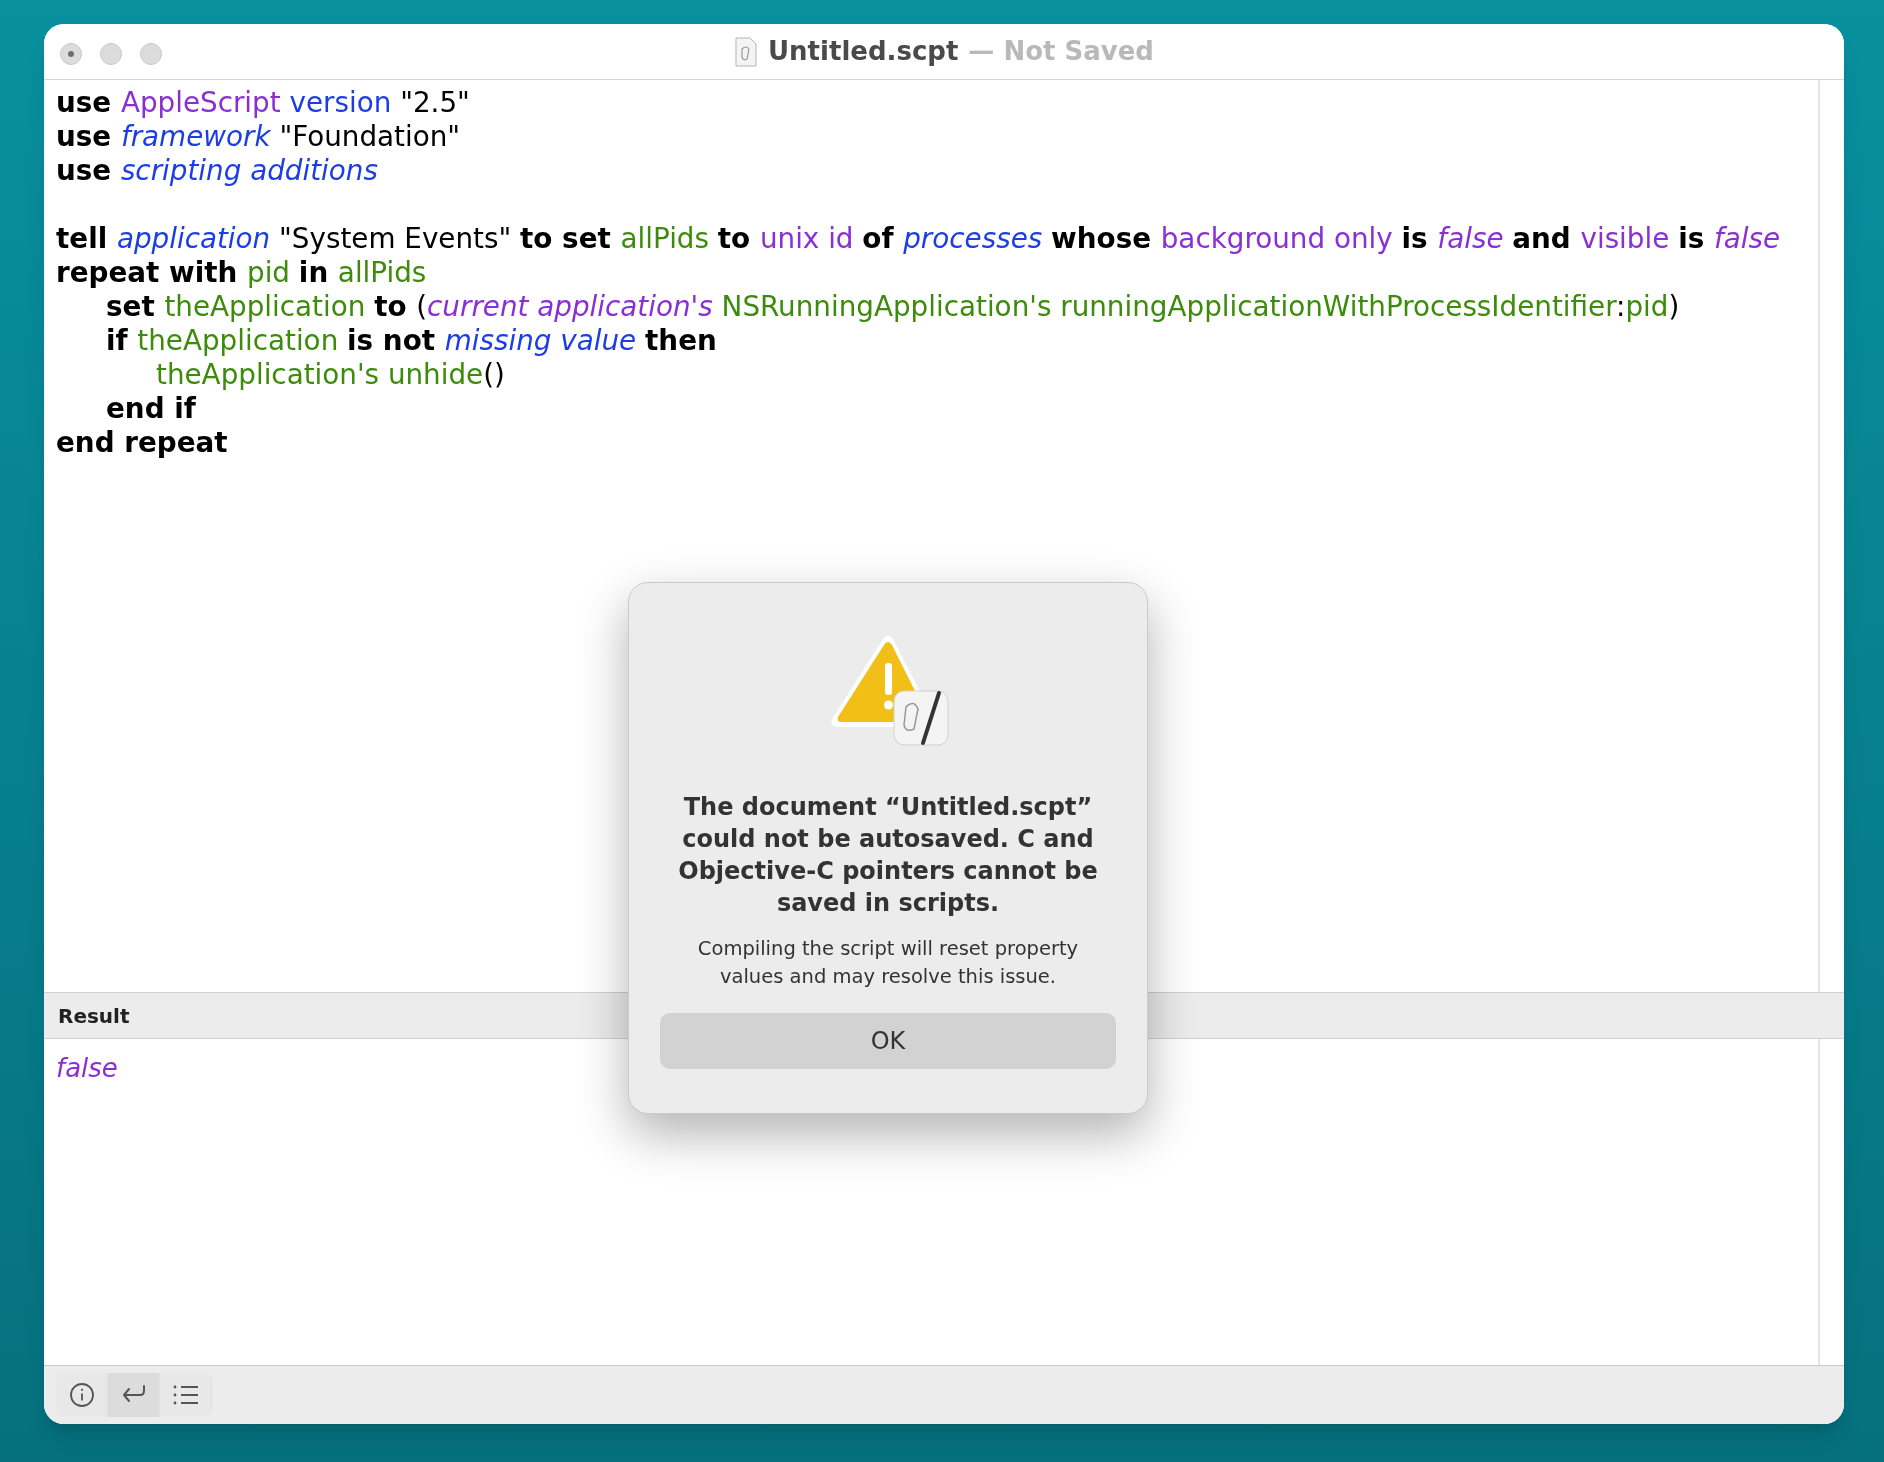 The width and height of the screenshot is (1884, 1462). I want to click on save-status: — Not Saved, so click(1061, 51).